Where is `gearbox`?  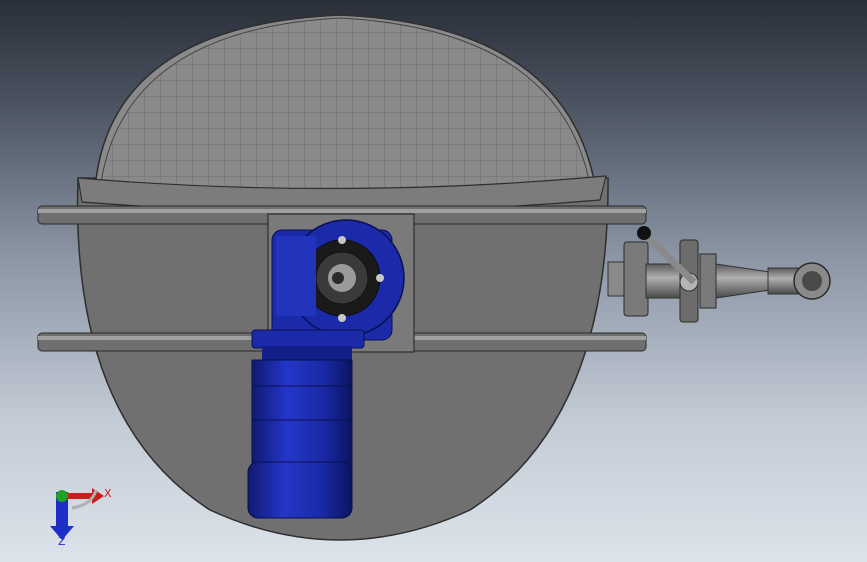
gearbox is located at coordinates (338, 280).